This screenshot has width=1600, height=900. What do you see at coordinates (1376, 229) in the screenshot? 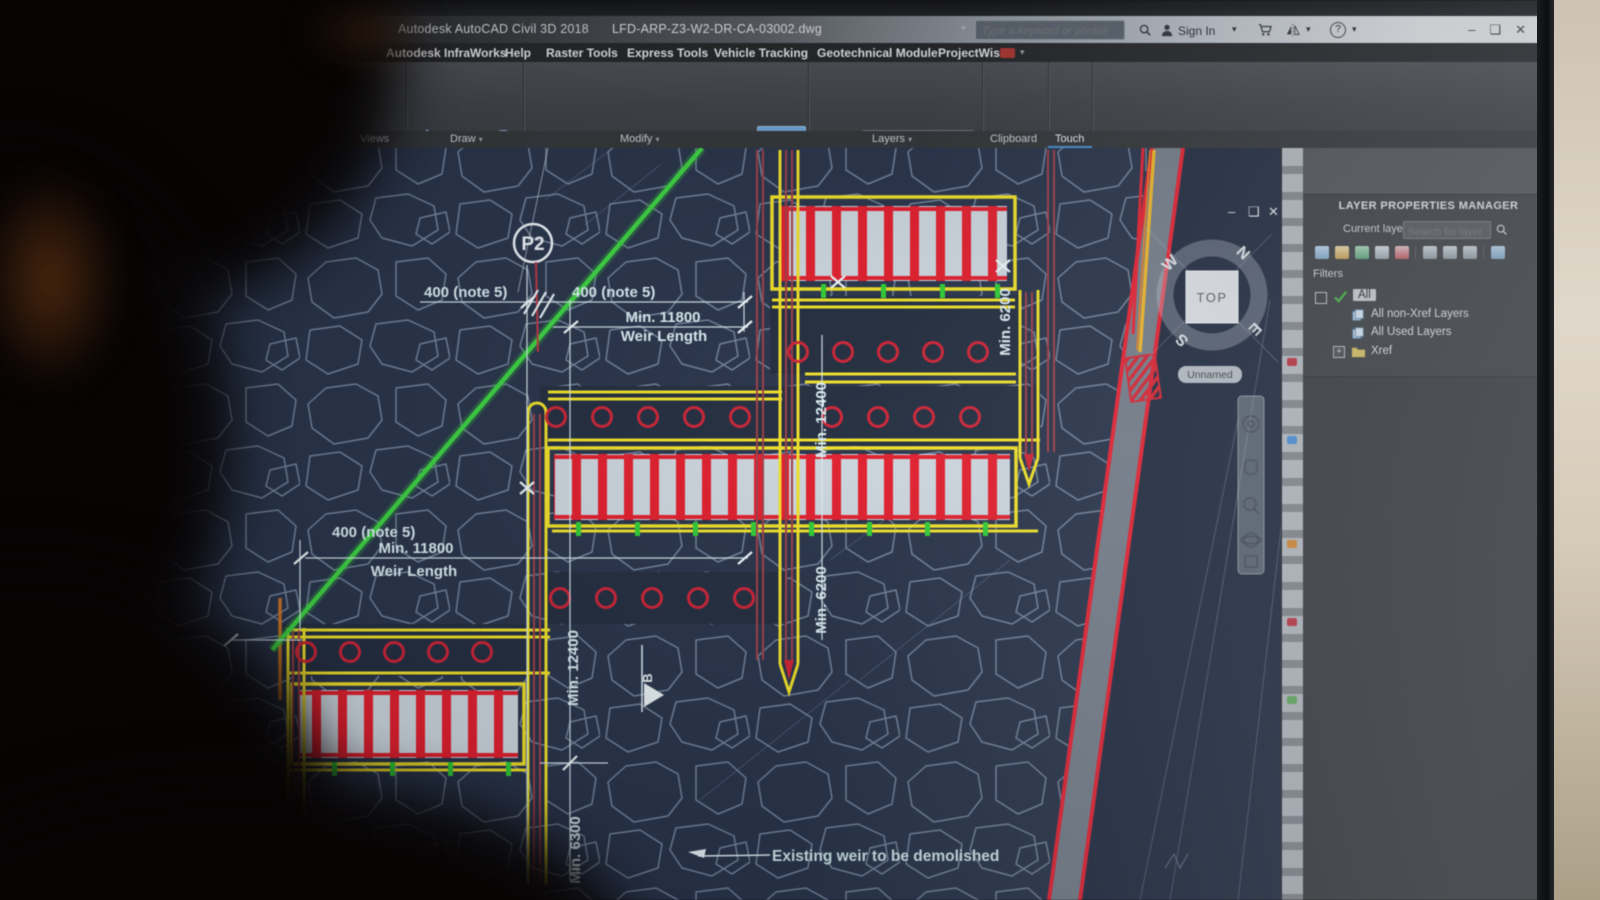
I see `current-layer-label: Current layer:` at bounding box center [1376, 229].